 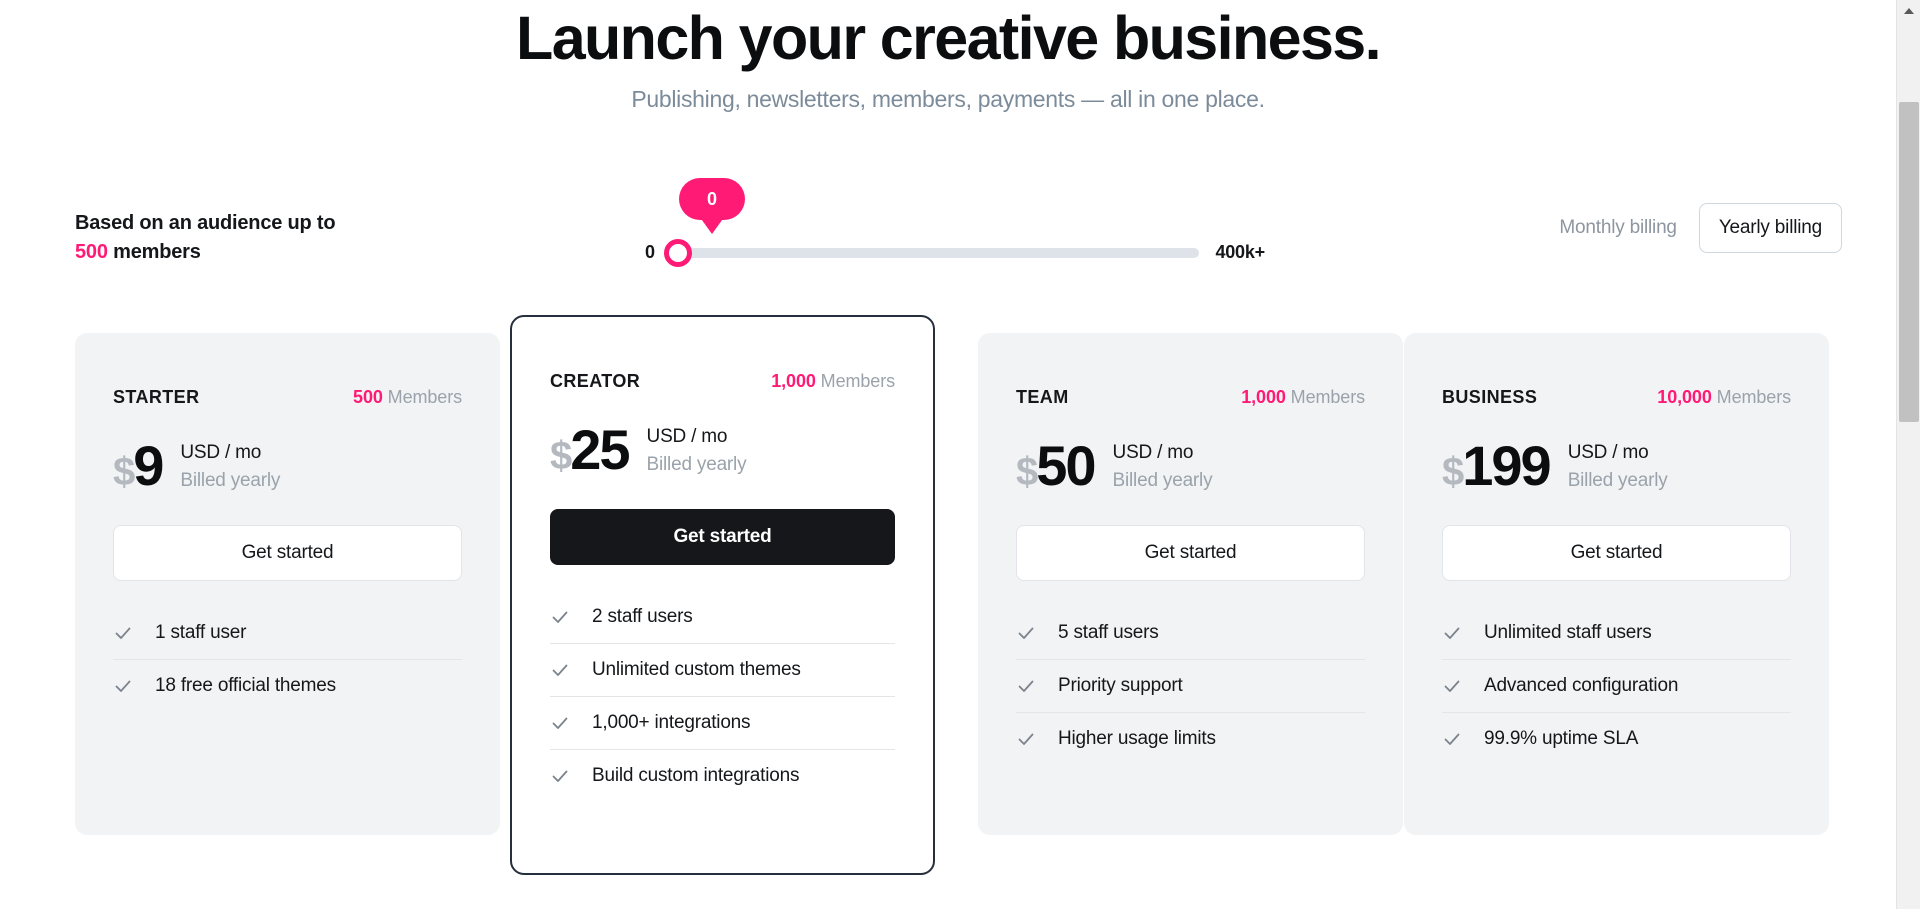 I want to click on feature-item: Unlimited staff users, so click(x=1616, y=634).